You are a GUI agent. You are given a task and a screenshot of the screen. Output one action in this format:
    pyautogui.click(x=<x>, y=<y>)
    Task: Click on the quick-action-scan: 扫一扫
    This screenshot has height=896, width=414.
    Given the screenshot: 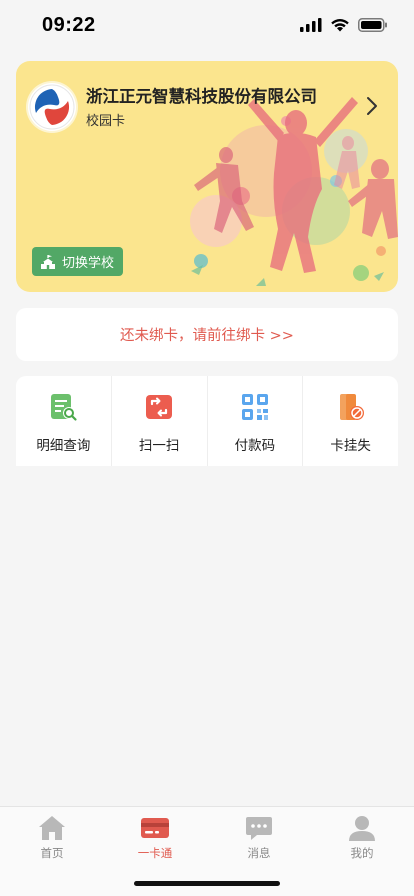 What is the action you would take?
    pyautogui.click(x=158, y=421)
    